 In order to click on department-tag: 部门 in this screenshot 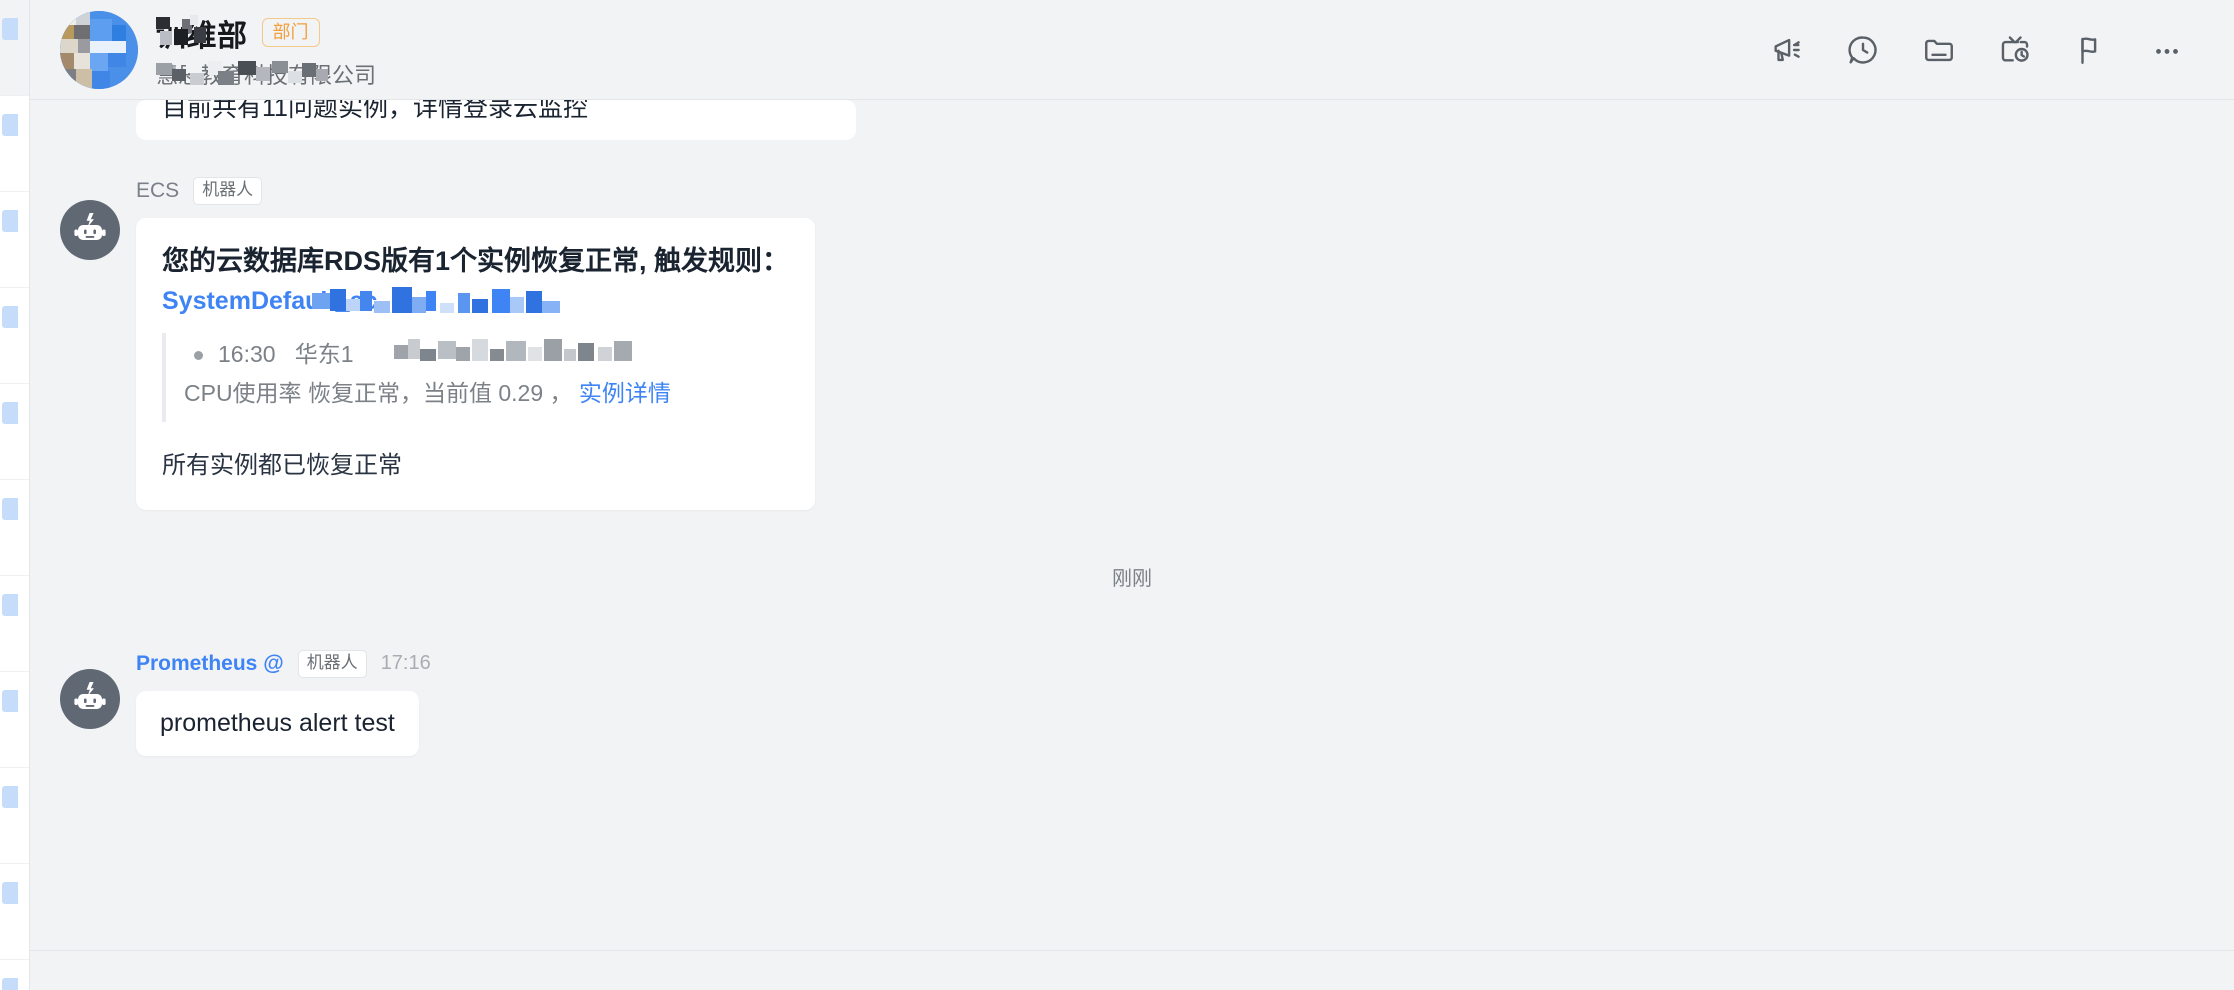, I will do `click(290, 32)`.